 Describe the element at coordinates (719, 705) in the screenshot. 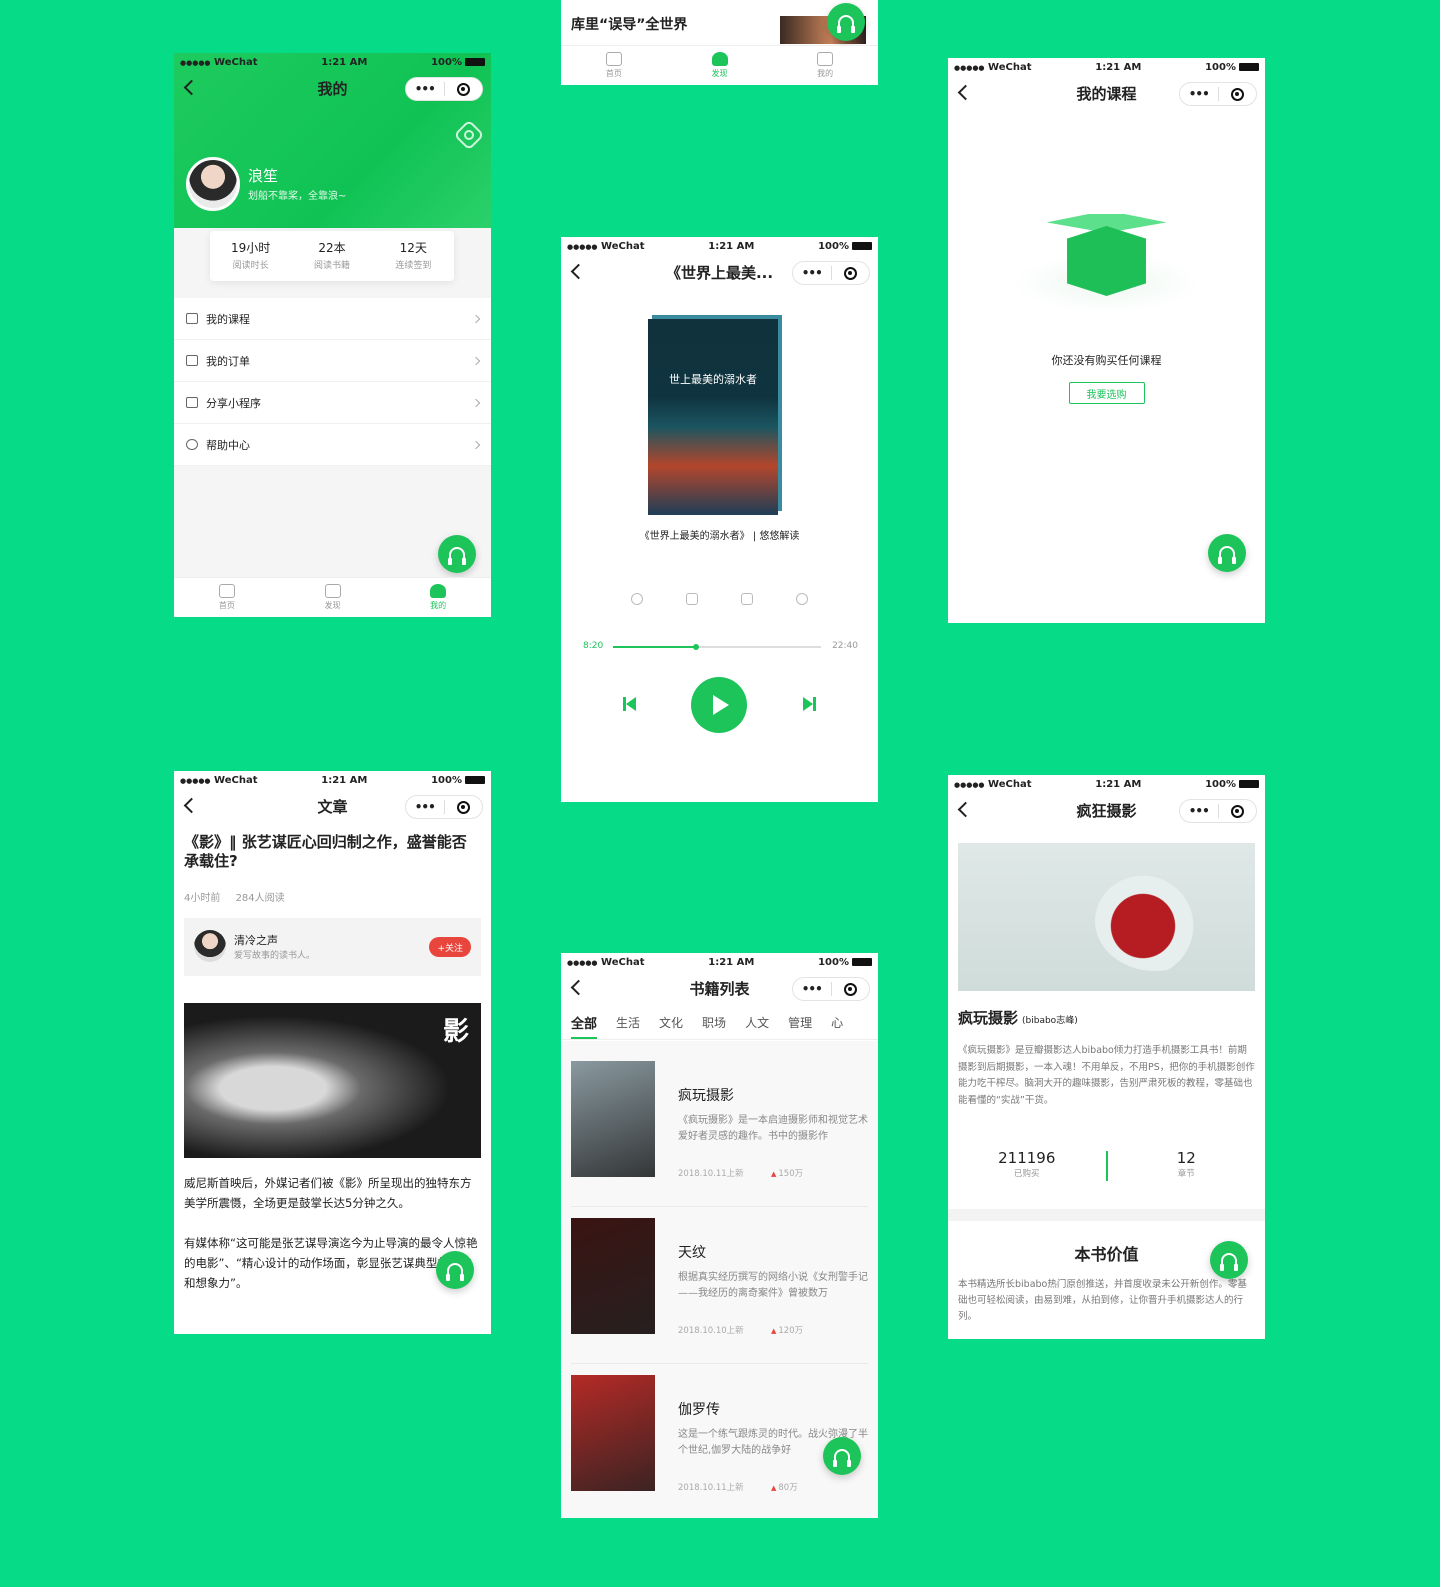

I see `play-button` at that location.